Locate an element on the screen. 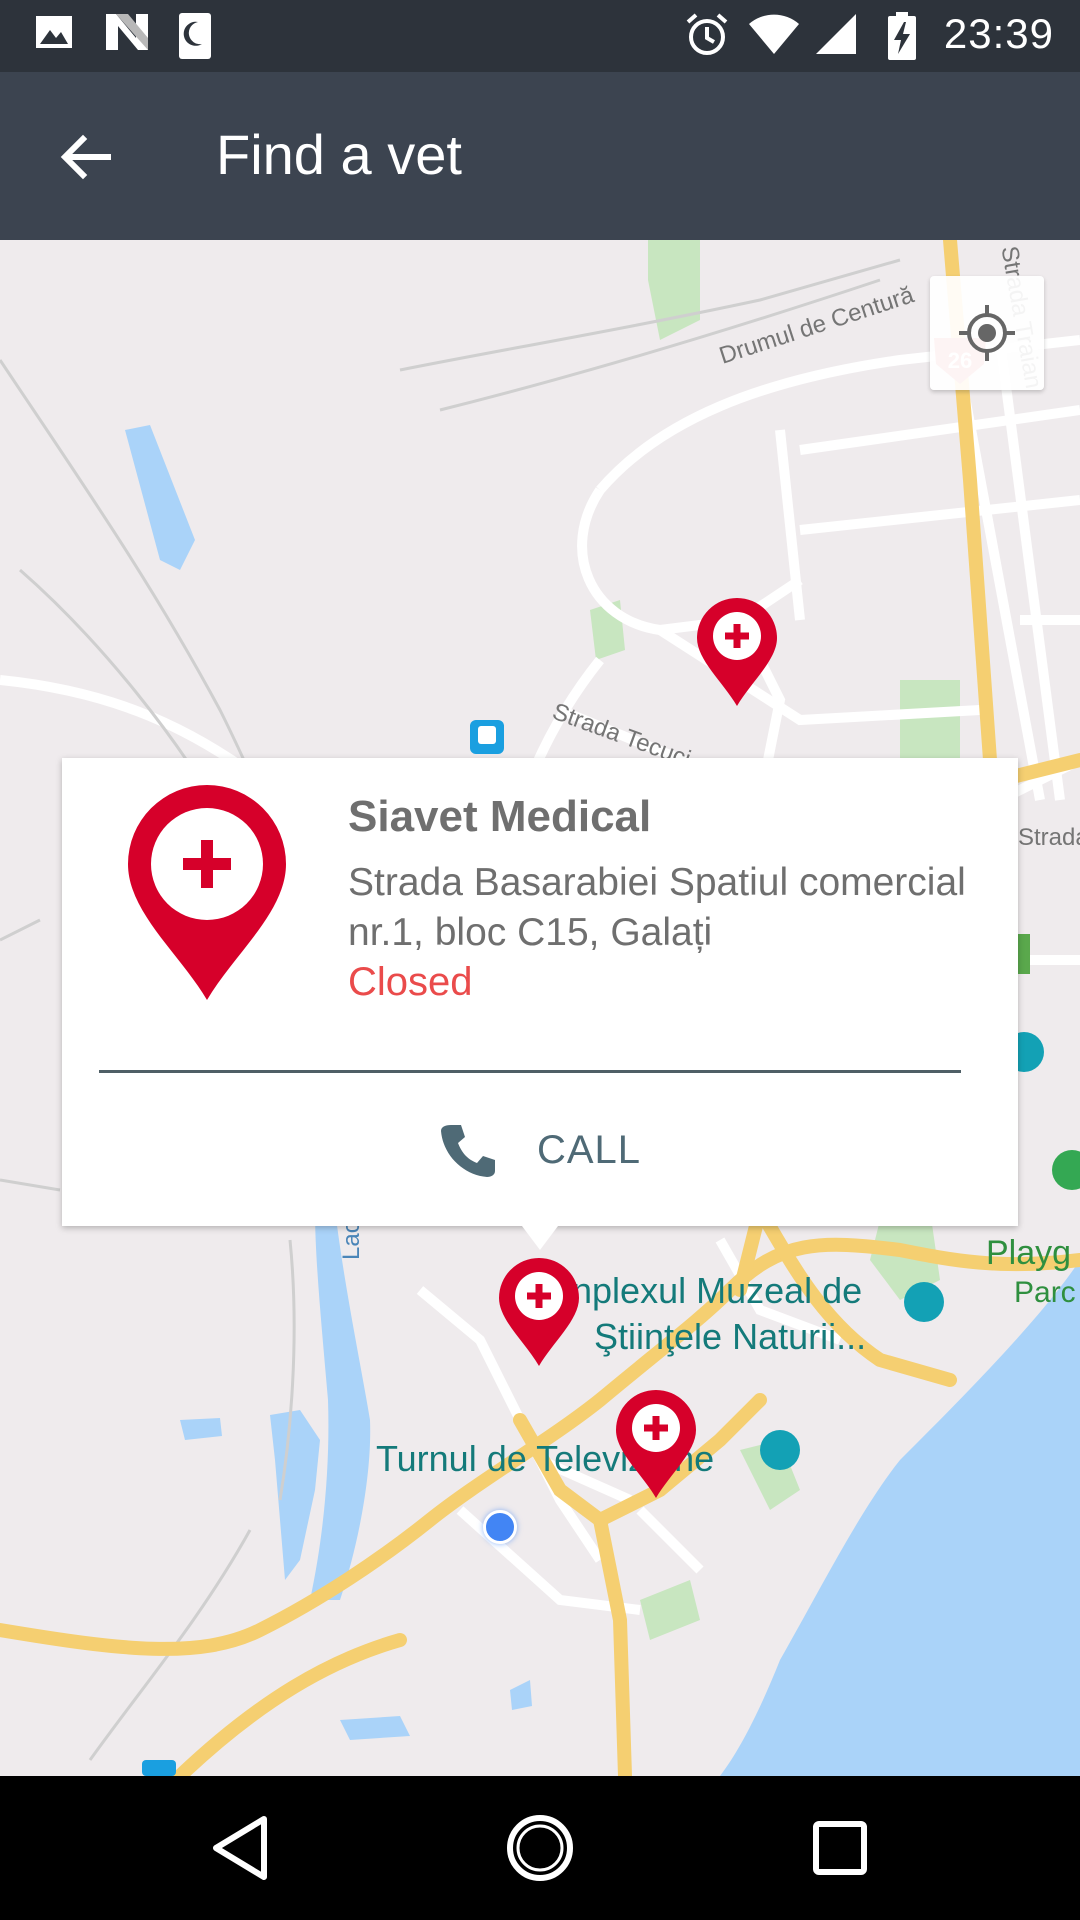 This screenshot has height=1920, width=1080. arrow-back-icon is located at coordinates (85, 157).